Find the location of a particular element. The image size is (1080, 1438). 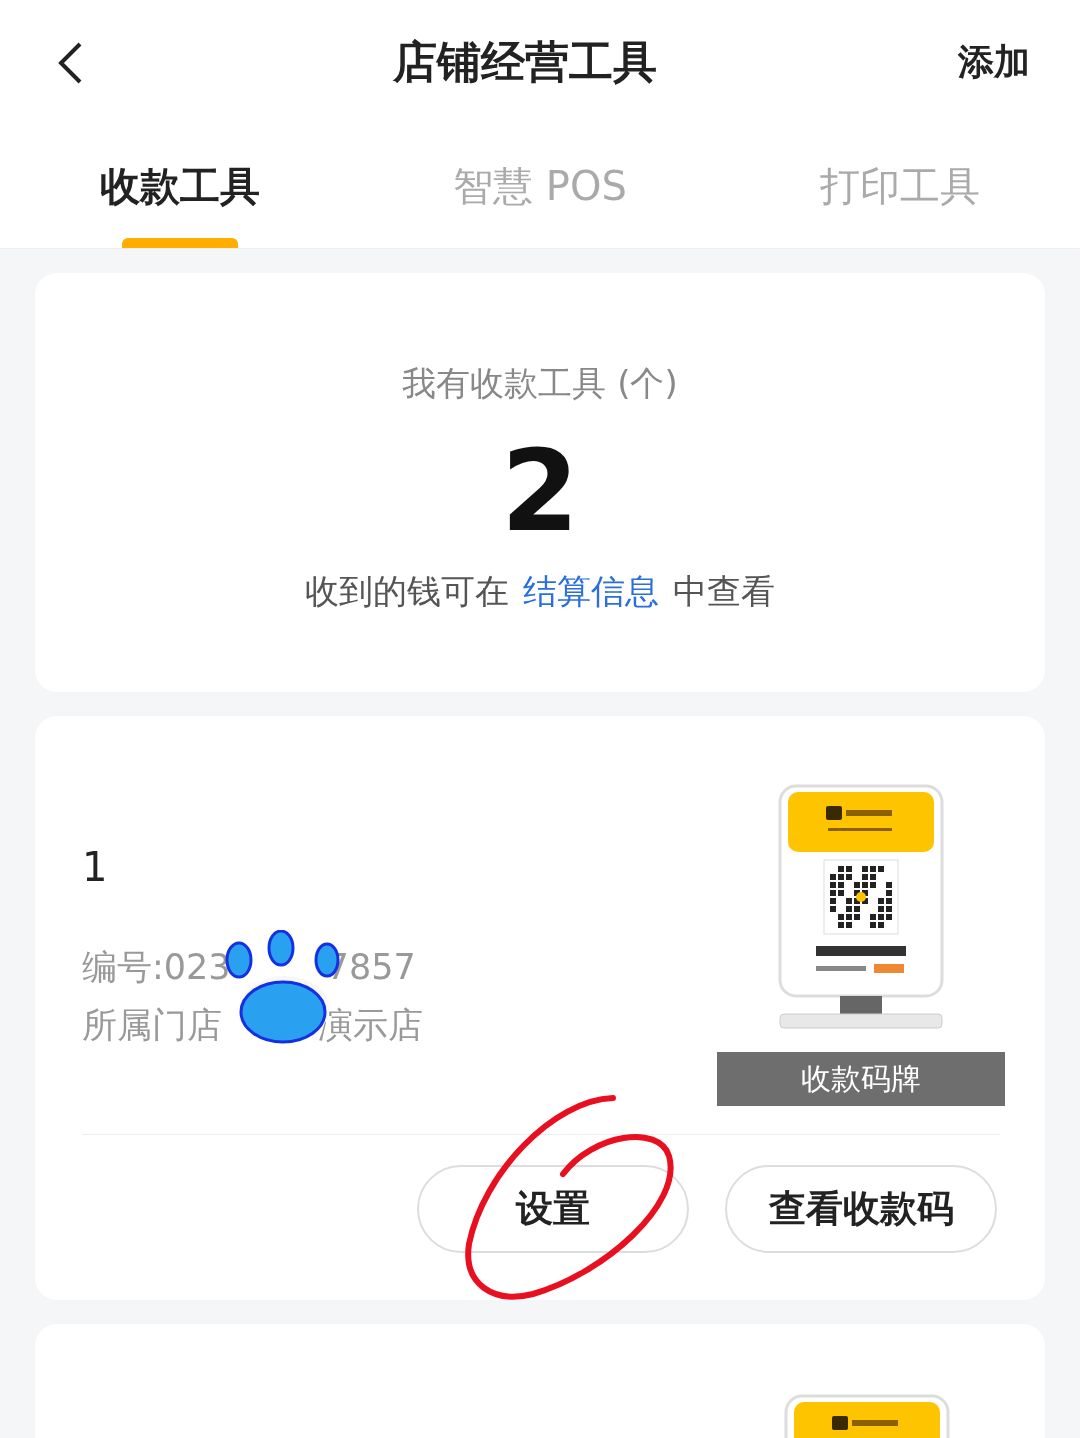

image-caption: 收款码牌 is located at coordinates (861, 1079).